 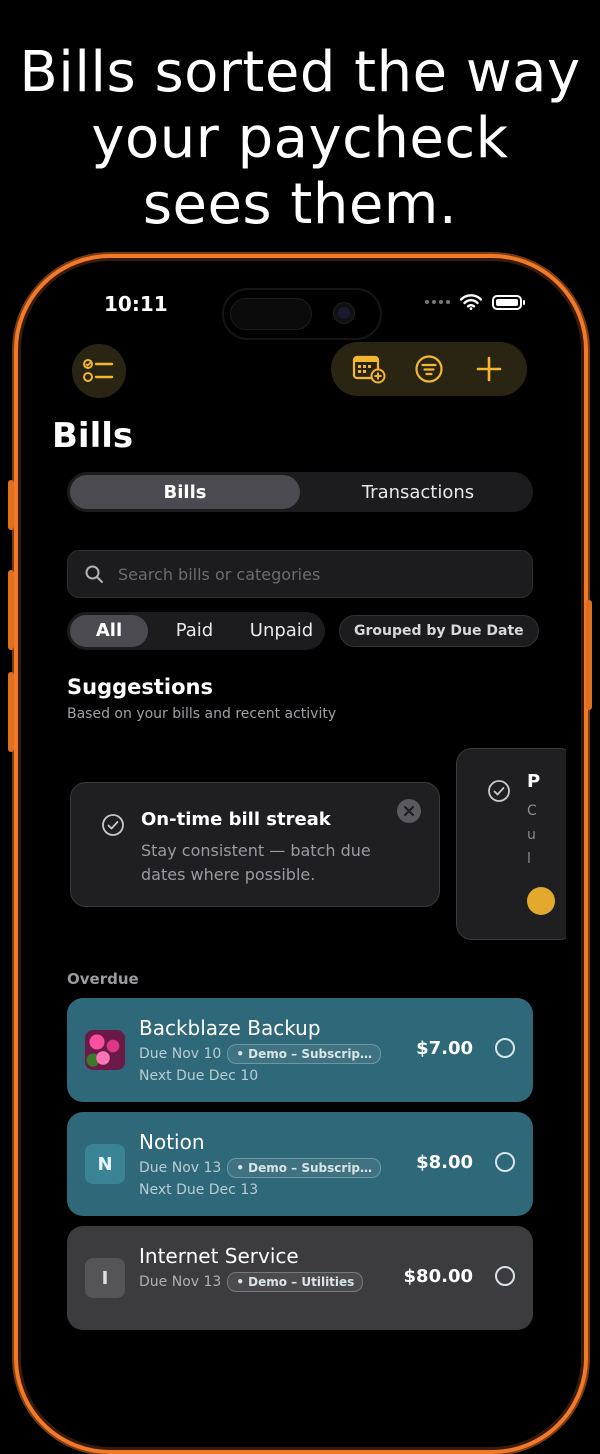 What do you see at coordinates (219, 1256) in the screenshot?
I see `bill-name: Internet Service` at bounding box center [219, 1256].